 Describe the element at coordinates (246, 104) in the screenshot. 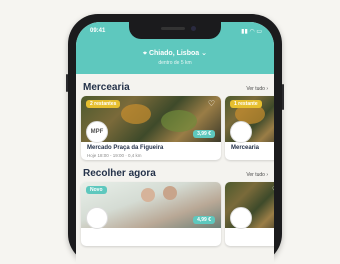

I see `status-badge: 1 restante` at that location.